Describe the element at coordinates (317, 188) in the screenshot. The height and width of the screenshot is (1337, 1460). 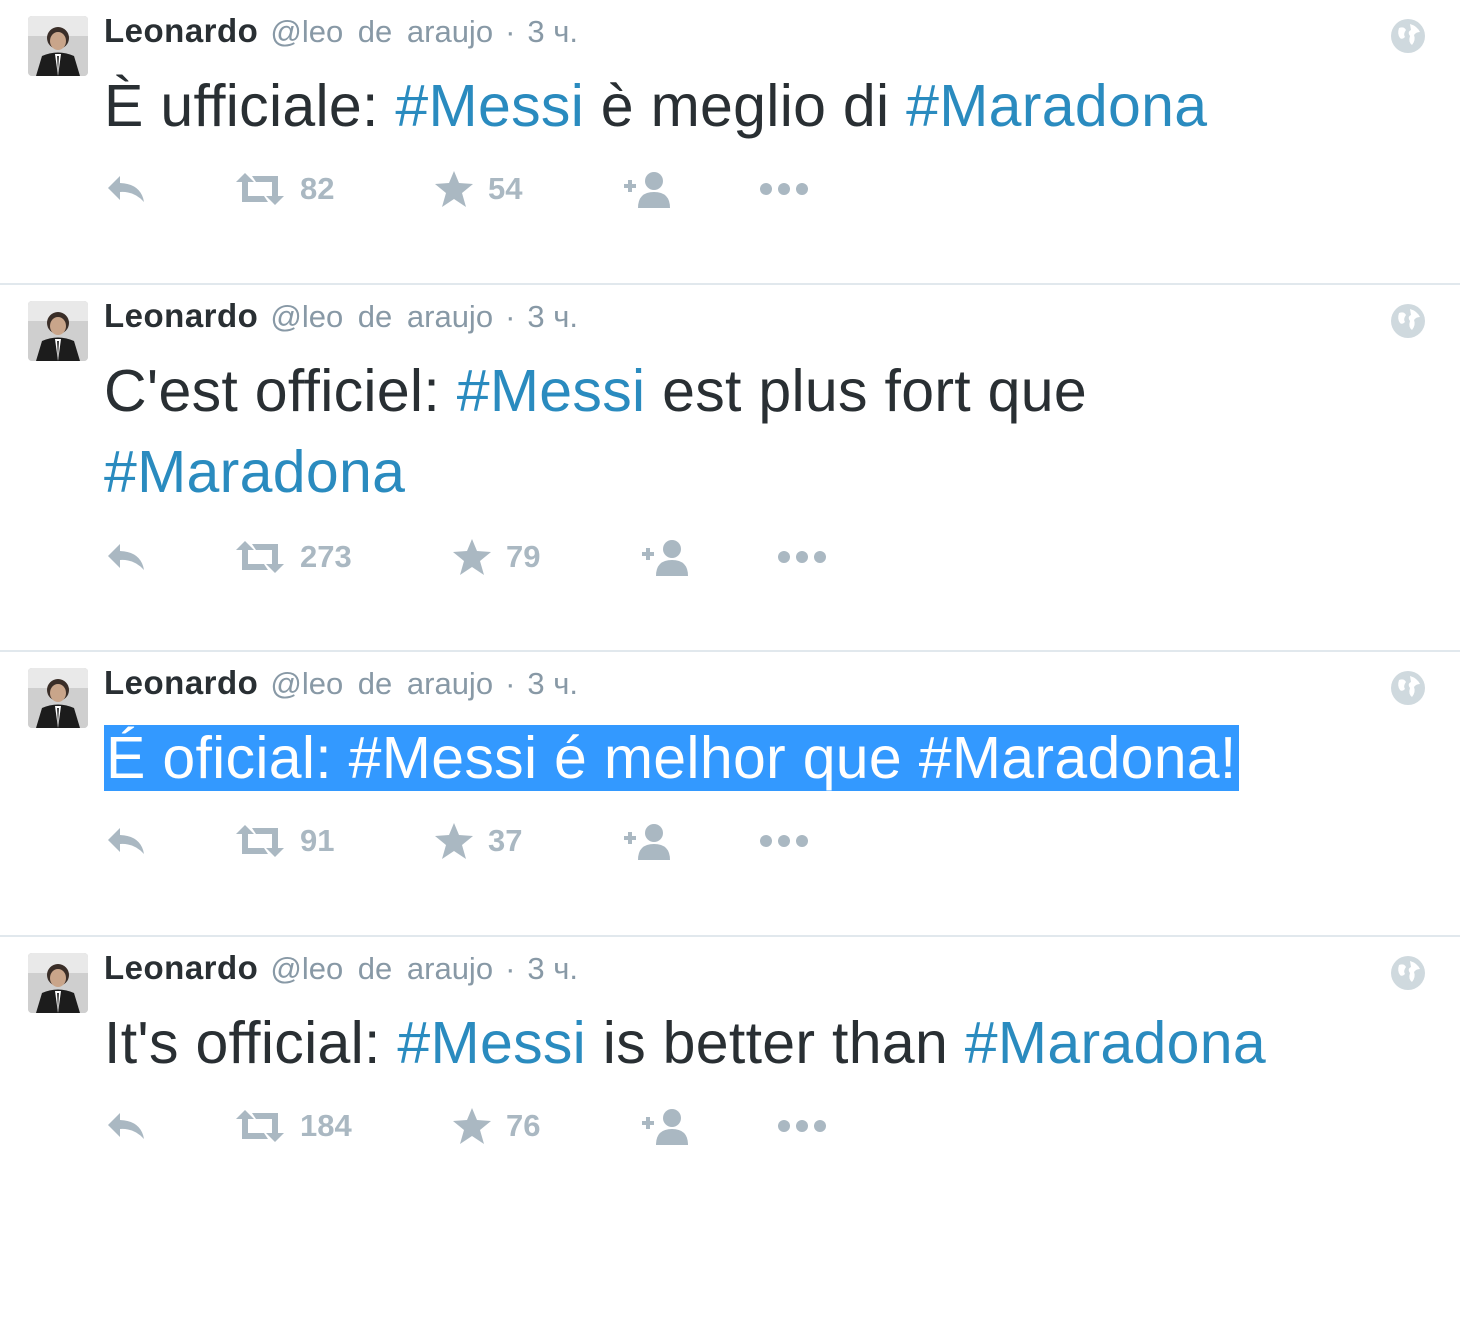
I see `retweet-count: 82` at that location.